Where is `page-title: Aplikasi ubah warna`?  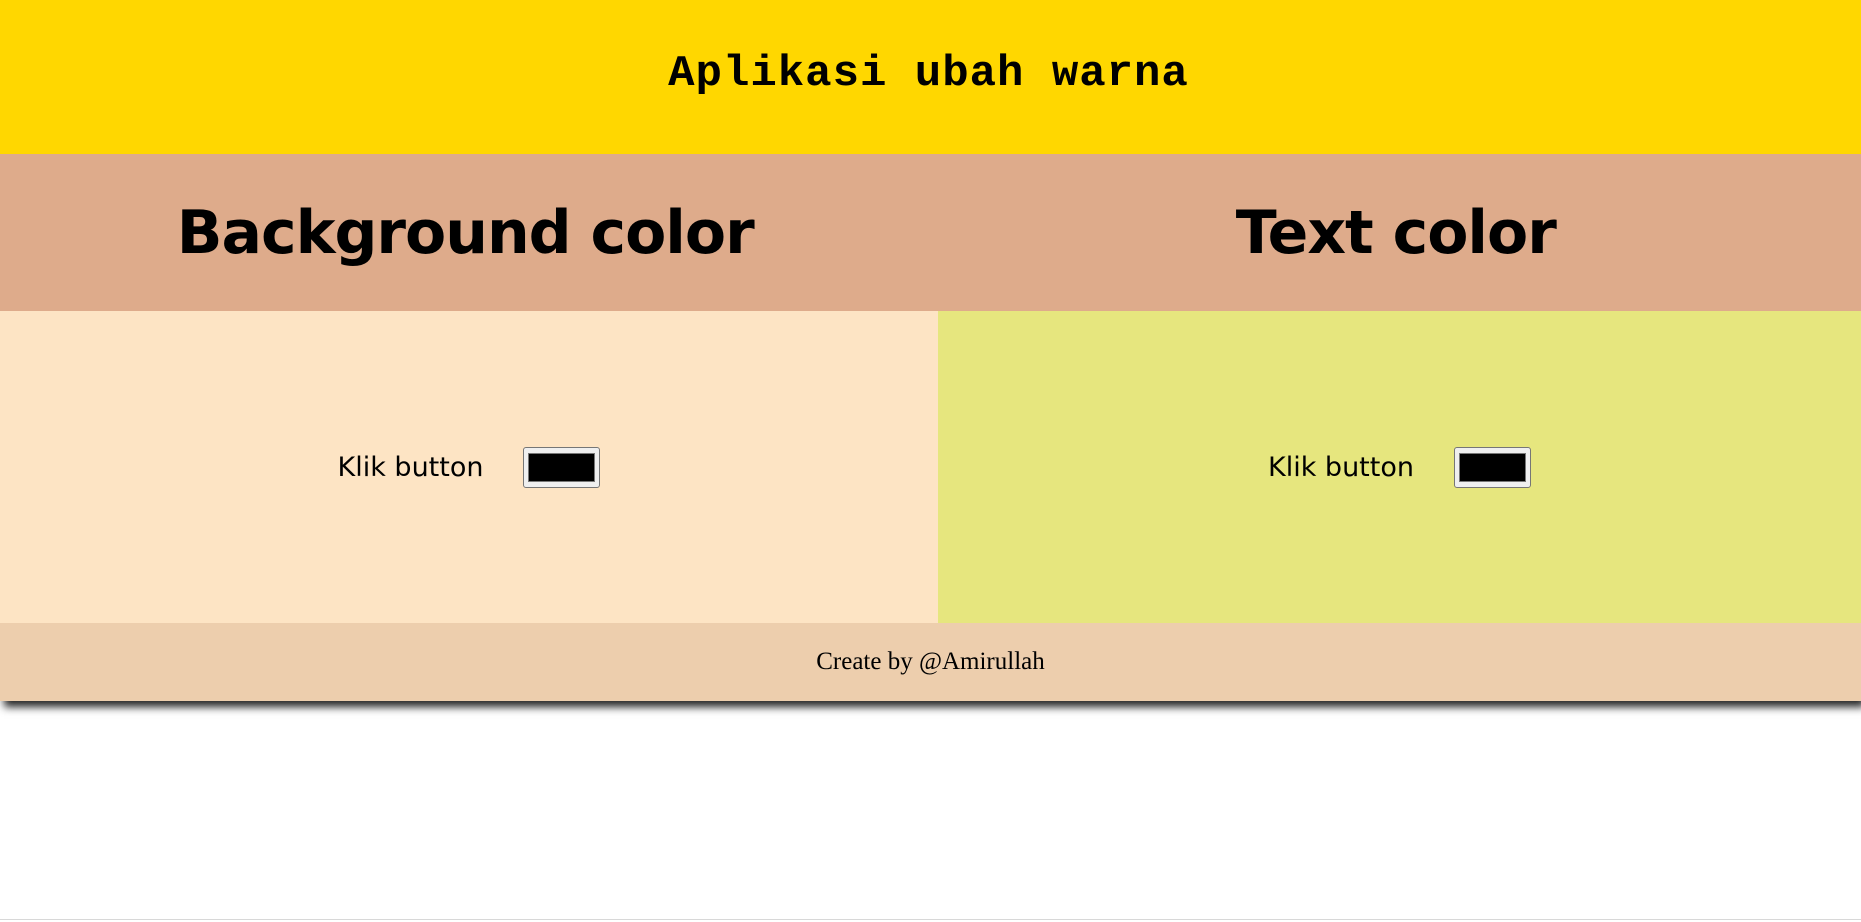 page-title: Aplikasi ubah warna is located at coordinates (928, 74).